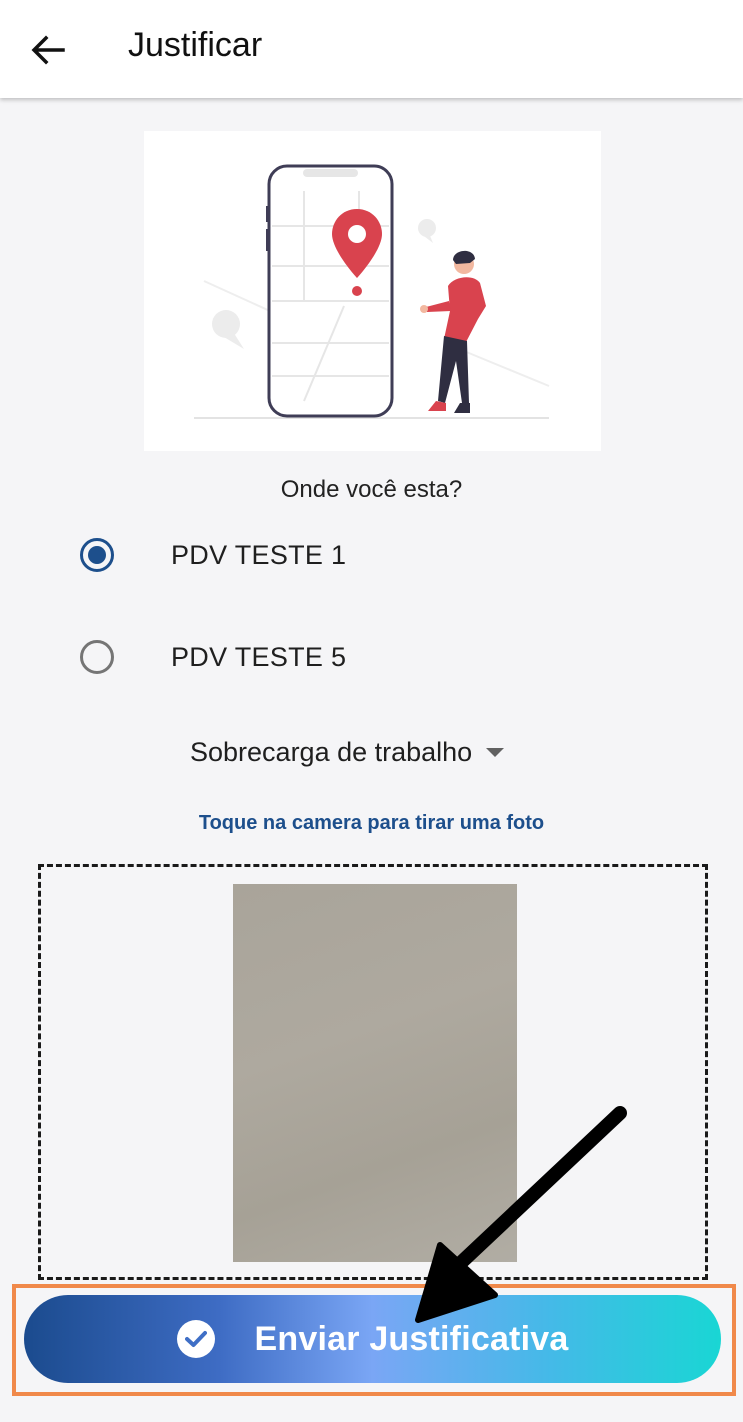 The image size is (743, 1422). I want to click on app-bar: Justificar, so click(371, 49).